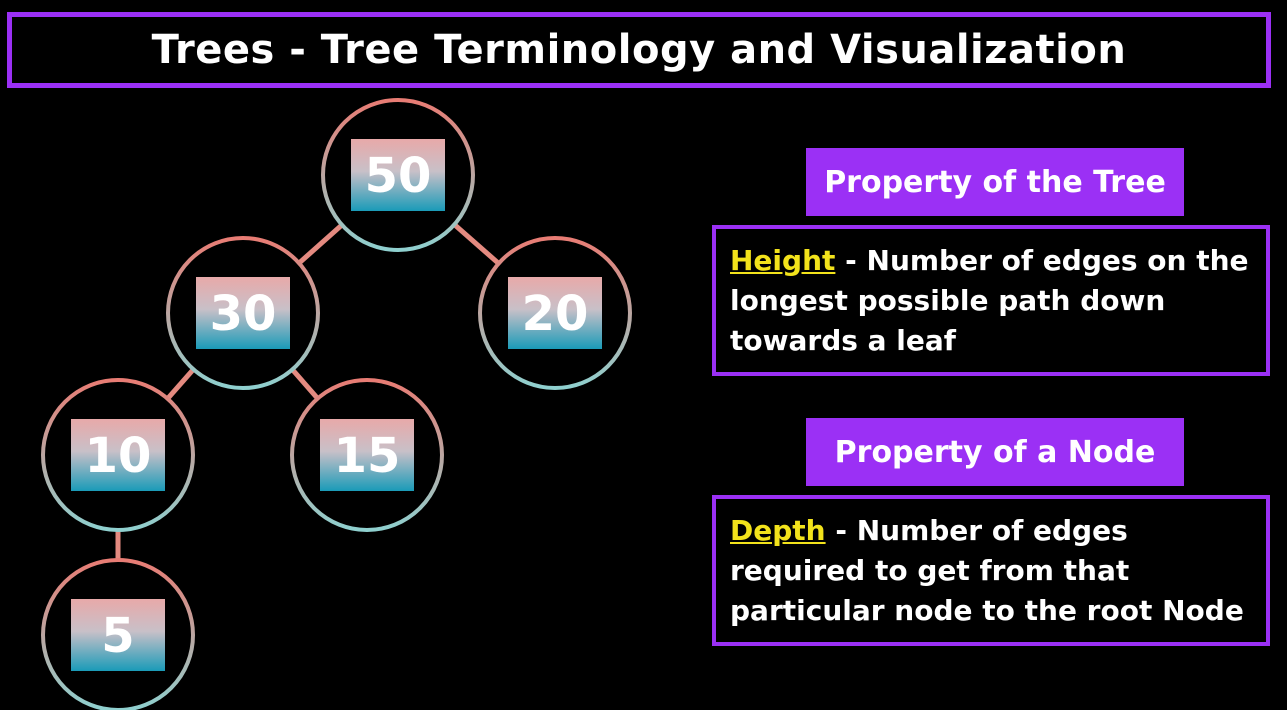  I want to click on height-term: Height, so click(783, 260).